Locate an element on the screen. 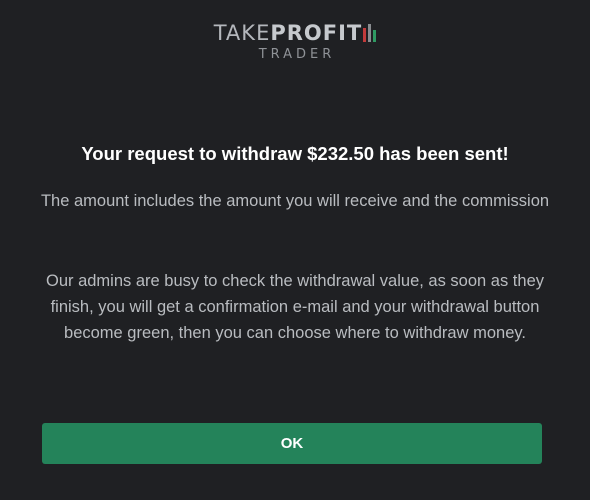  logo-word-take: TAKE is located at coordinates (242, 33).